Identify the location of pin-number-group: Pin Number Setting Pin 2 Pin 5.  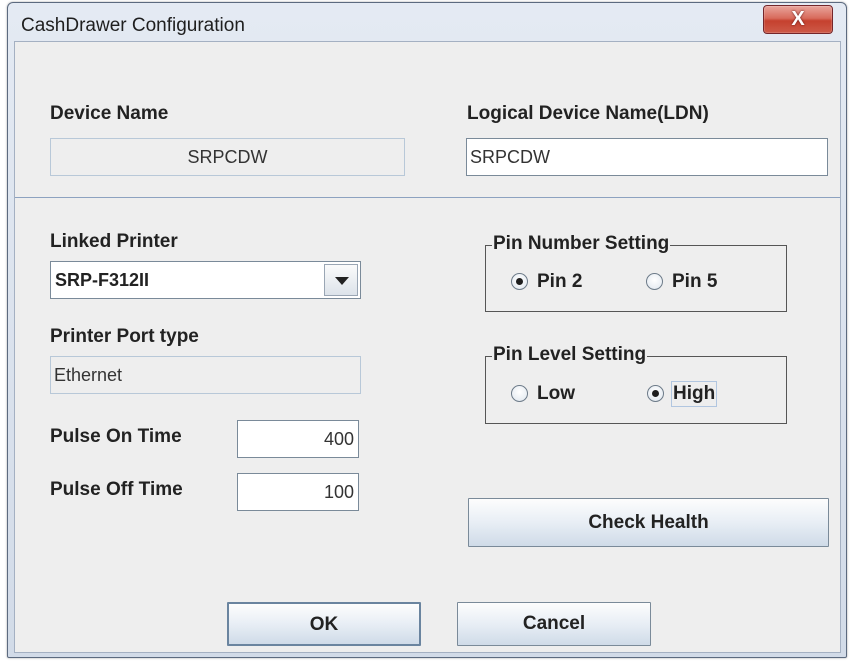
(636, 272).